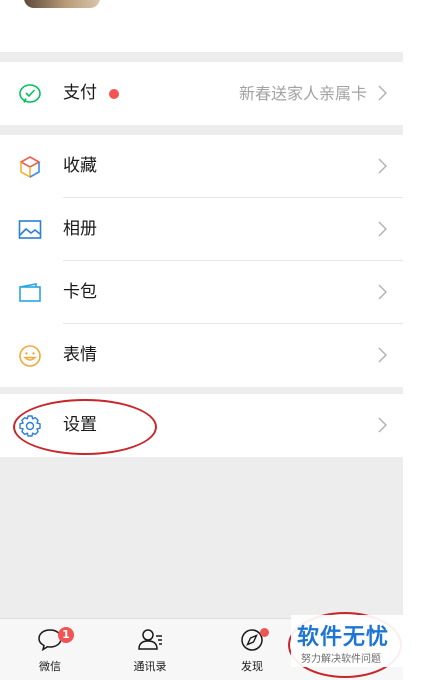 Image resolution: width=421 pixels, height=680 pixels. I want to click on settings-gear-icon, so click(30, 426).